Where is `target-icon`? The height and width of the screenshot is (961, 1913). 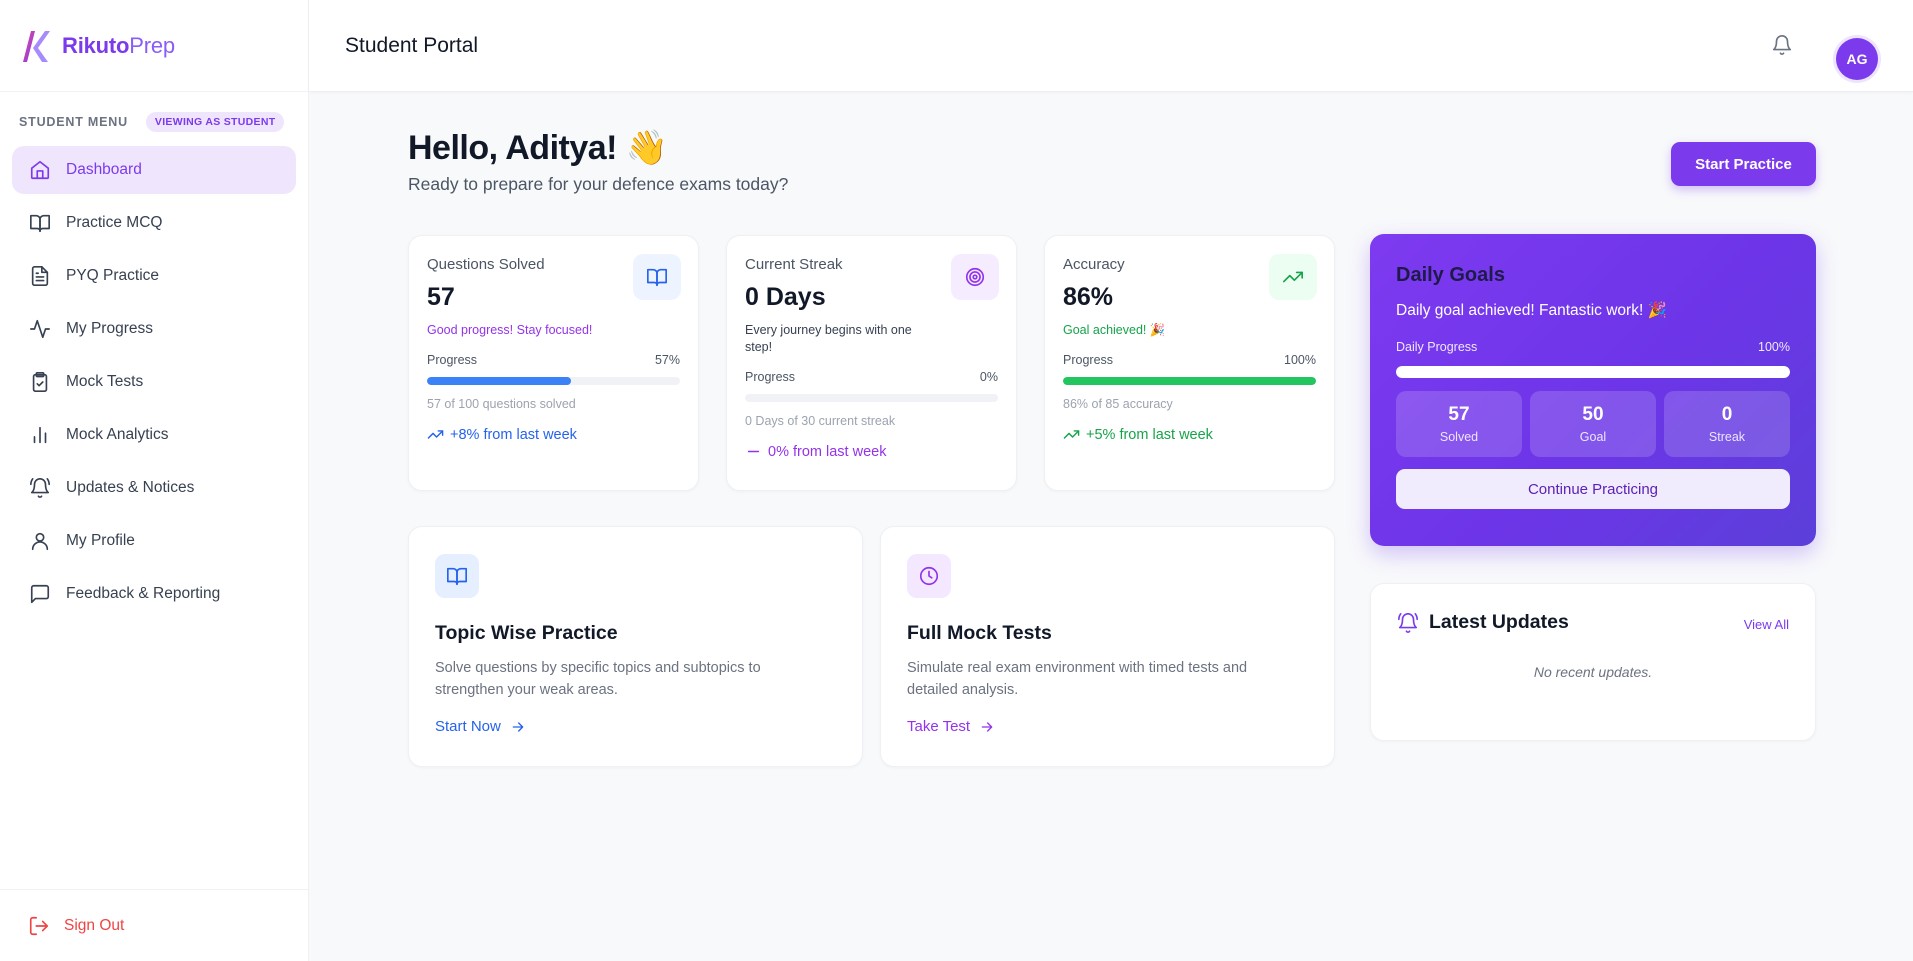
target-icon is located at coordinates (975, 277).